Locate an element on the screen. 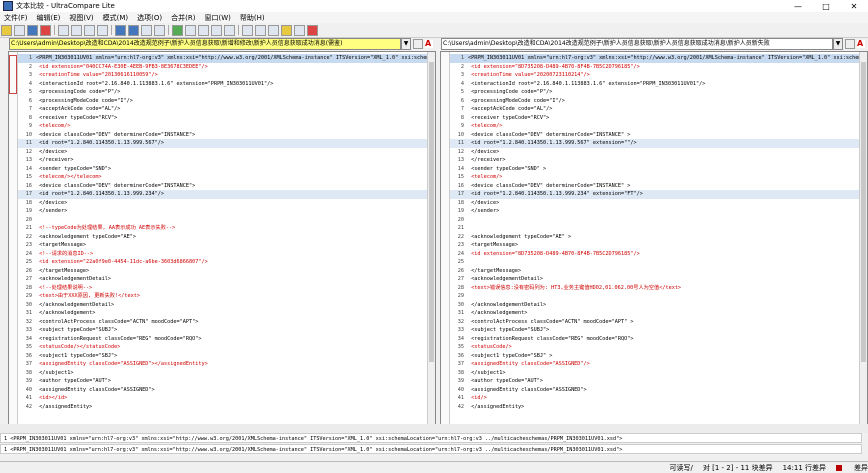  code-line: 22 <acknowledgement typeCode="AE"> is located at coordinates (222, 237).